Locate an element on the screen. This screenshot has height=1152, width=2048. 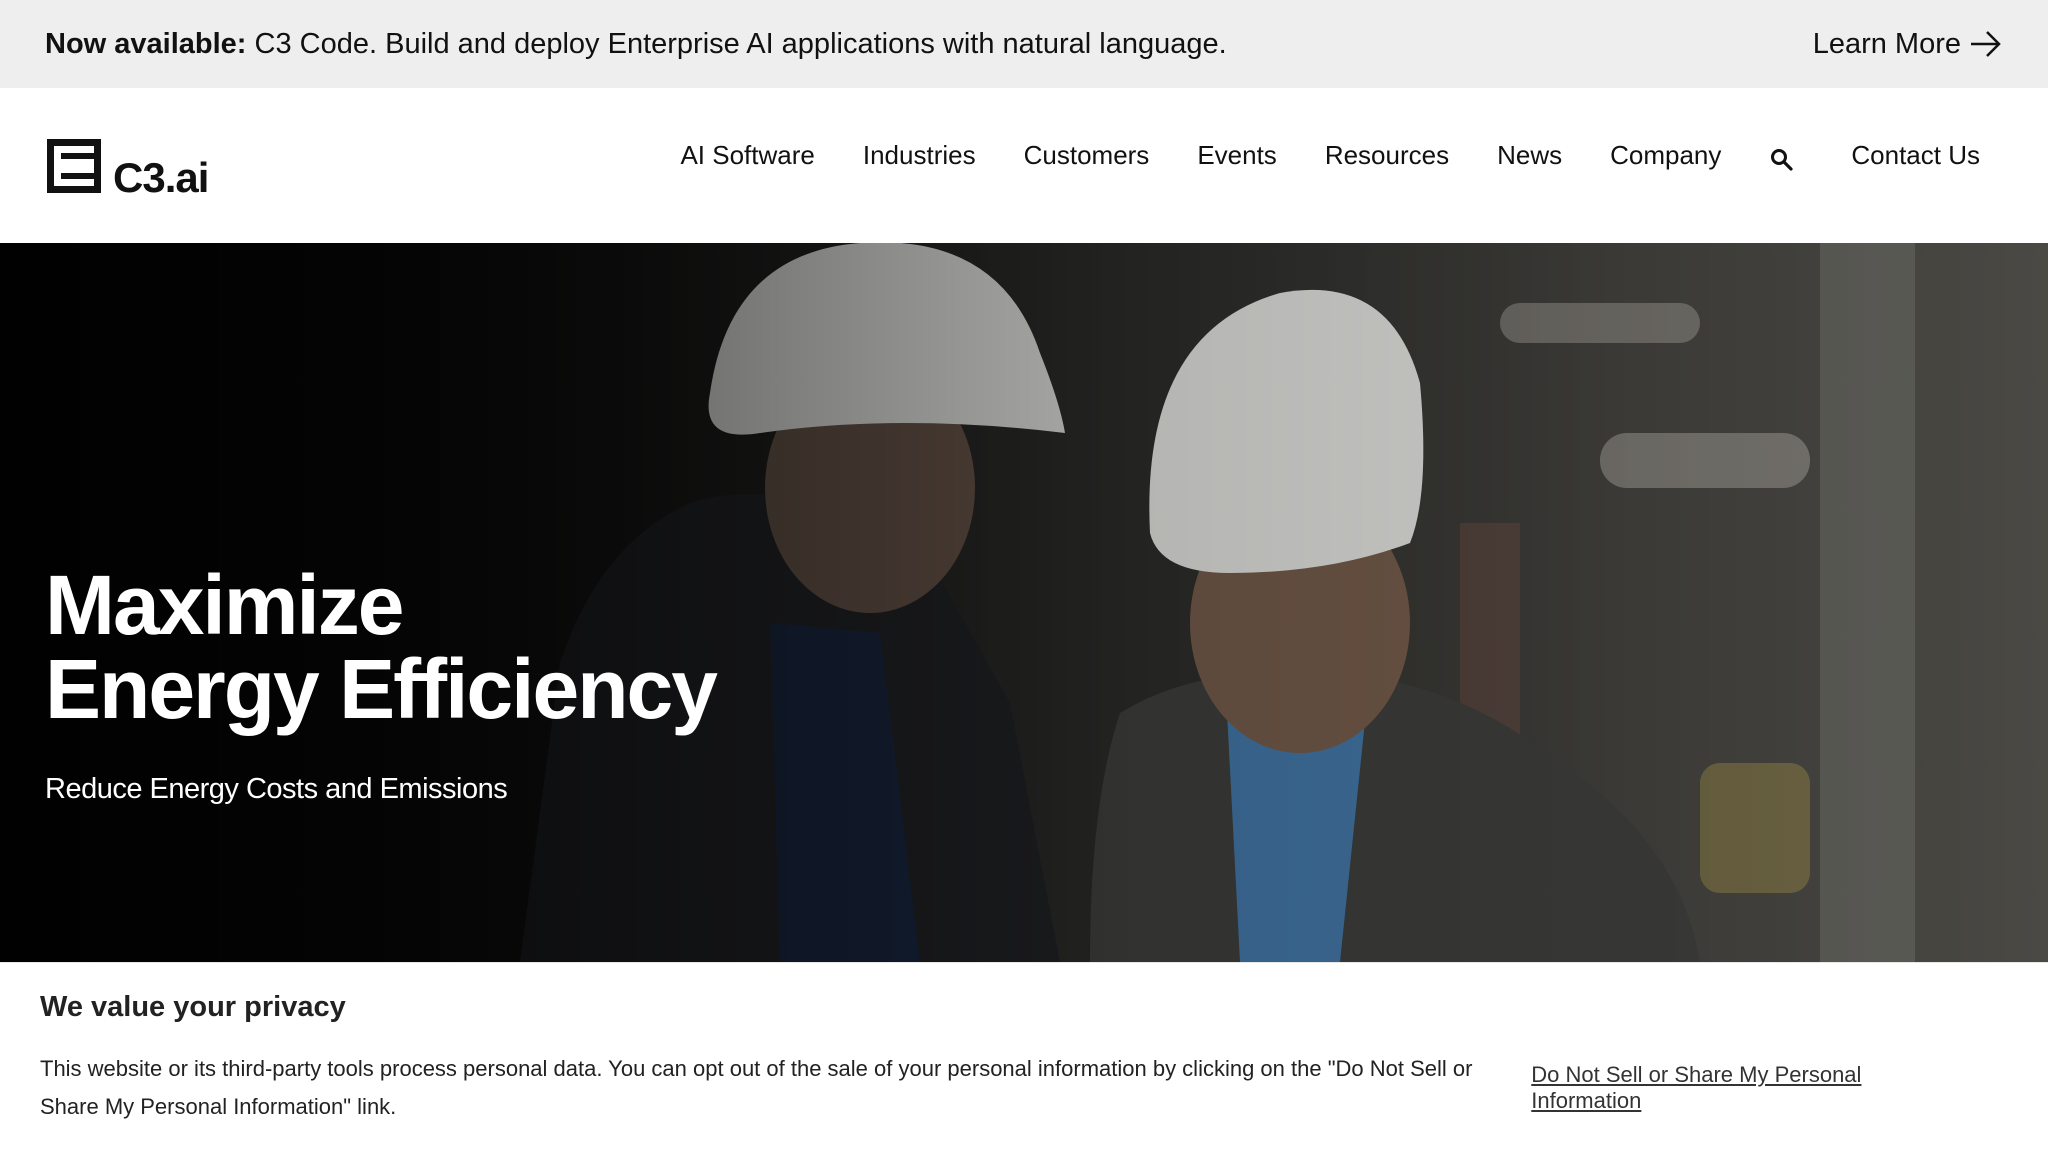
c3ai-logo: C3.ai is located at coordinates (127, 167).